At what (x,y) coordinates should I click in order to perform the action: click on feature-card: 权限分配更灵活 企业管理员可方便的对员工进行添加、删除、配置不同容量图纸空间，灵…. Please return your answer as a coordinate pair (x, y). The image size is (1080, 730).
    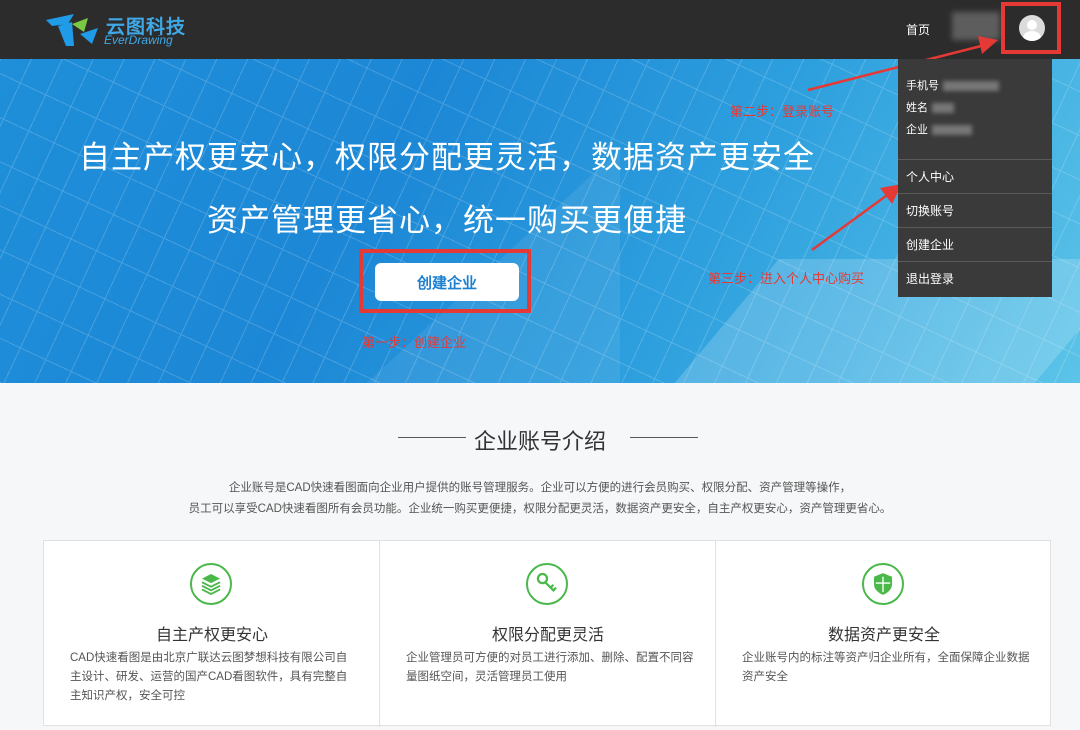
    Looking at the image, I should click on (548, 634).